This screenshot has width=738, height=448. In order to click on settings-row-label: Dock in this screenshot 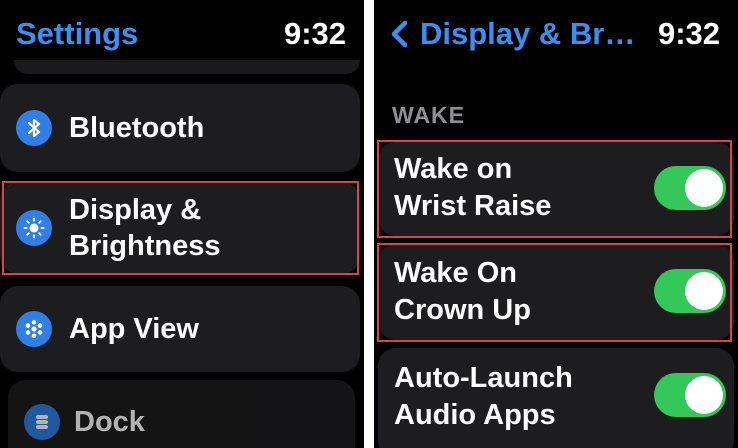, I will do `click(109, 422)`.